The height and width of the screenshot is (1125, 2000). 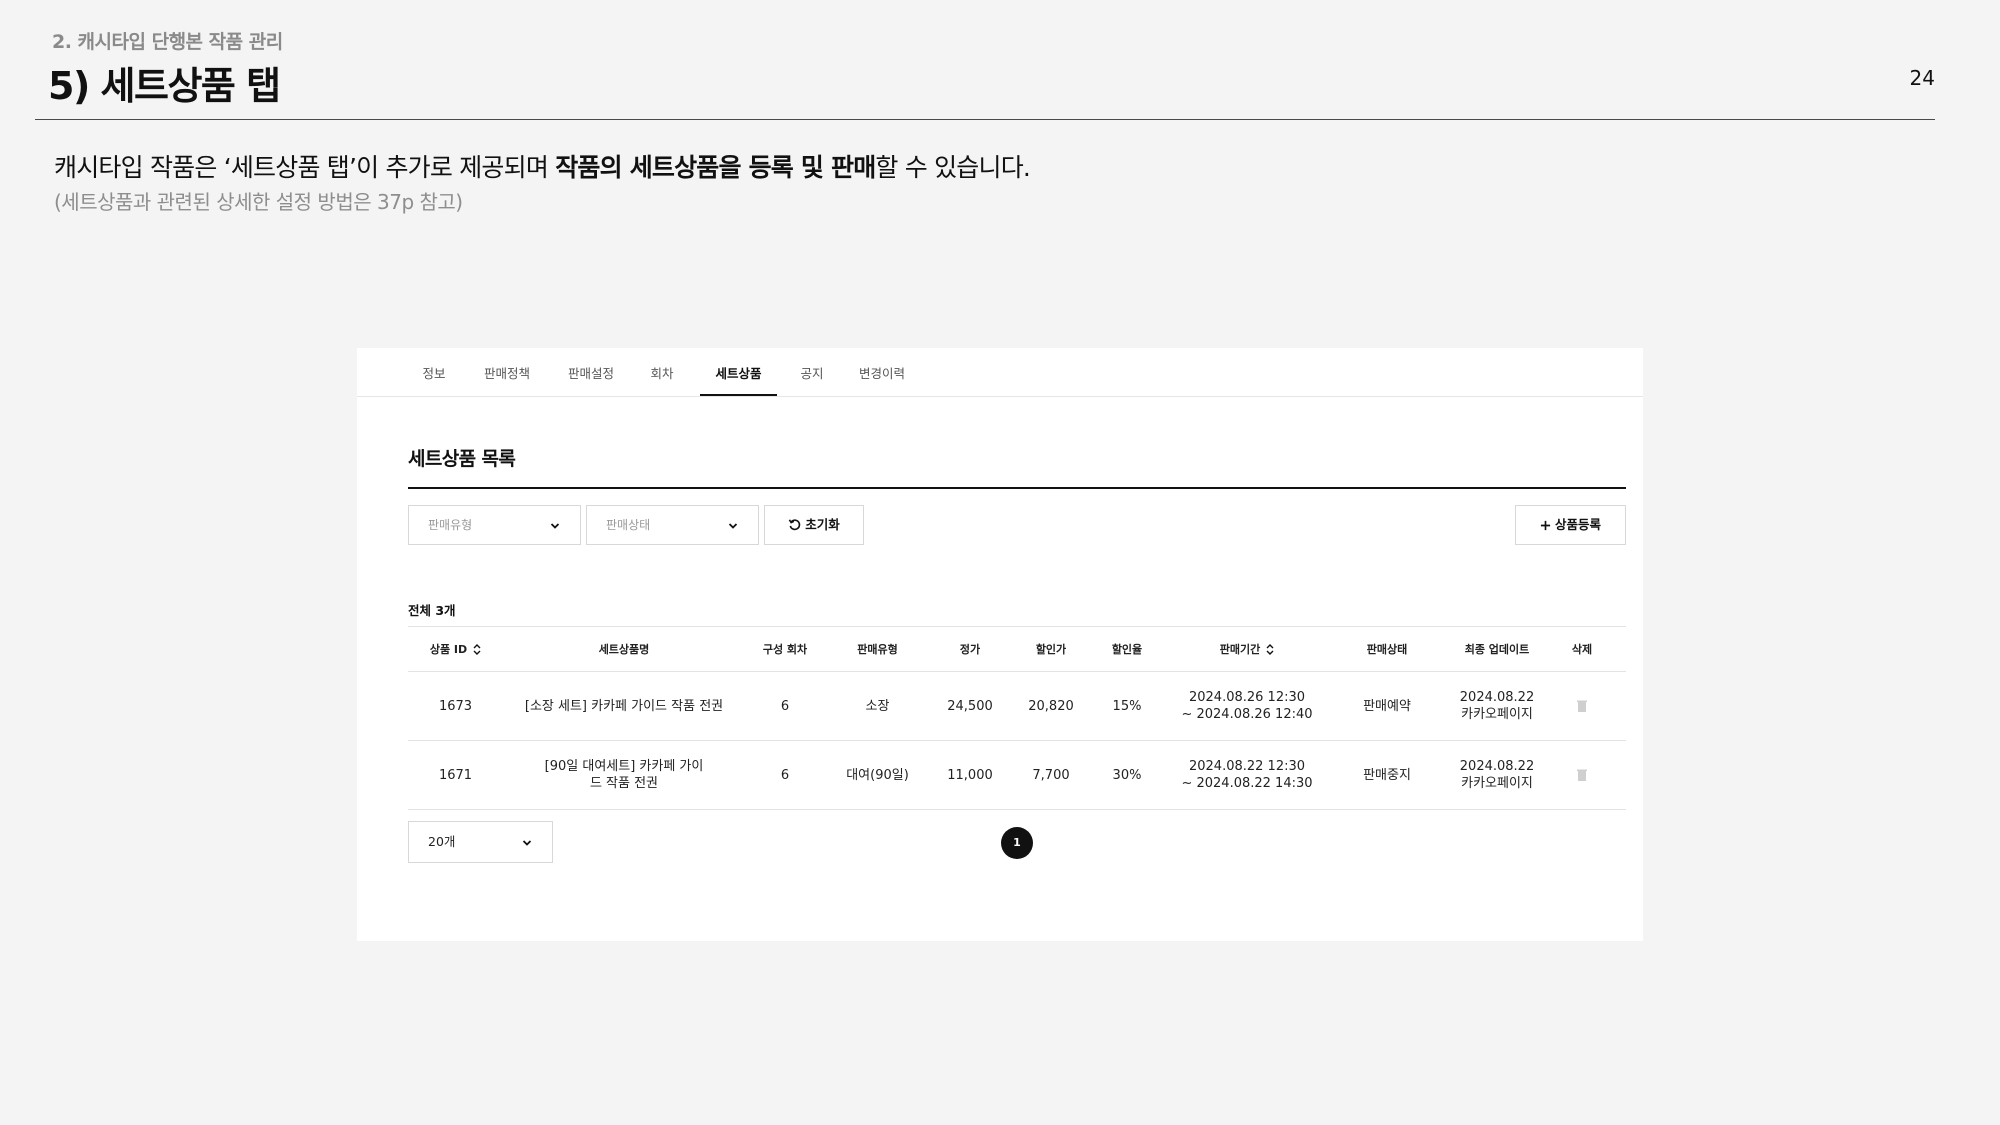 I want to click on discount-rate: 30%, so click(x=1127, y=775).